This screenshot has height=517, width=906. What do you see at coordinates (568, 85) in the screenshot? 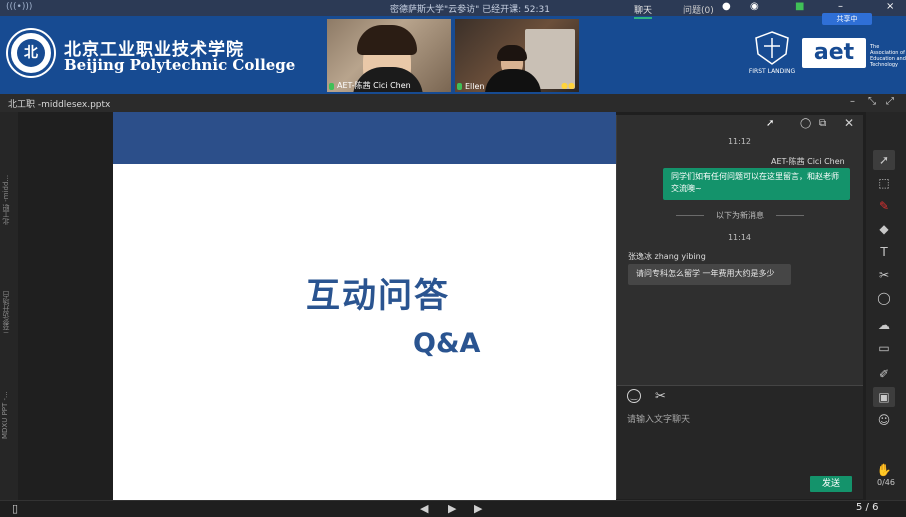
I see `signal-badge: ●●` at bounding box center [568, 85].